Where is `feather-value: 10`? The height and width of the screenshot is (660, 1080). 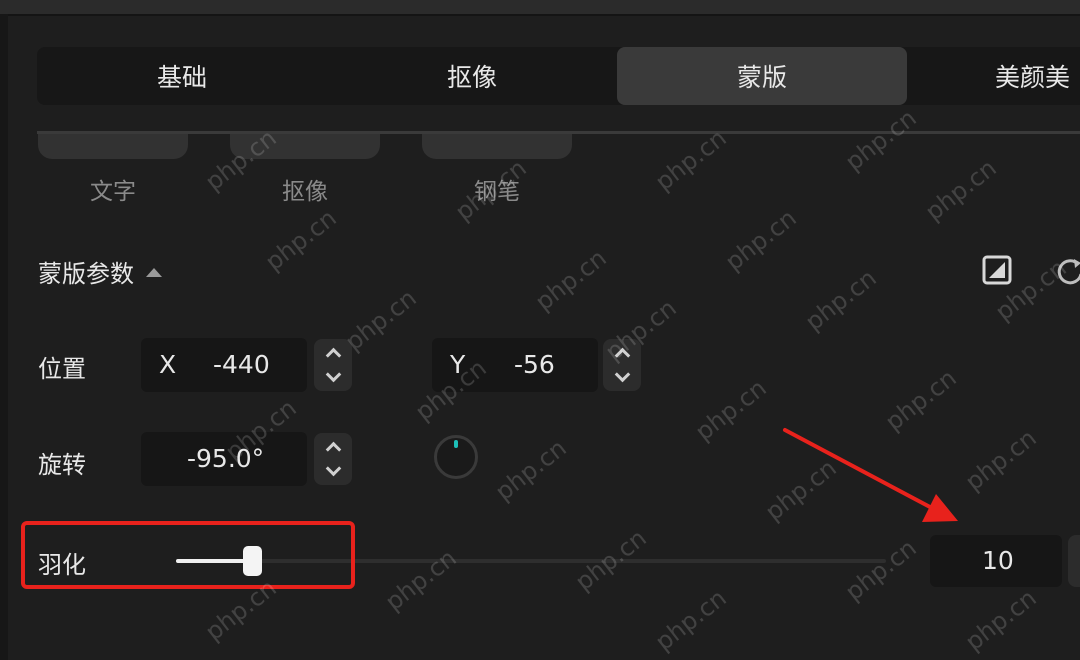 feather-value: 10 is located at coordinates (998, 560).